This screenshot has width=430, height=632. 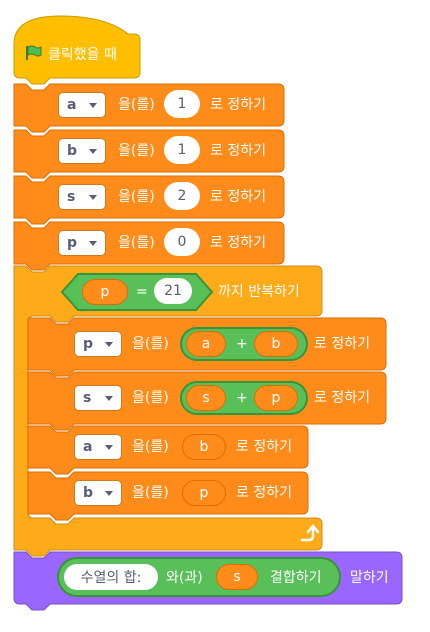 I want to click on set-block-1: a 을(를) 1 로 정하기, so click(x=149, y=105).